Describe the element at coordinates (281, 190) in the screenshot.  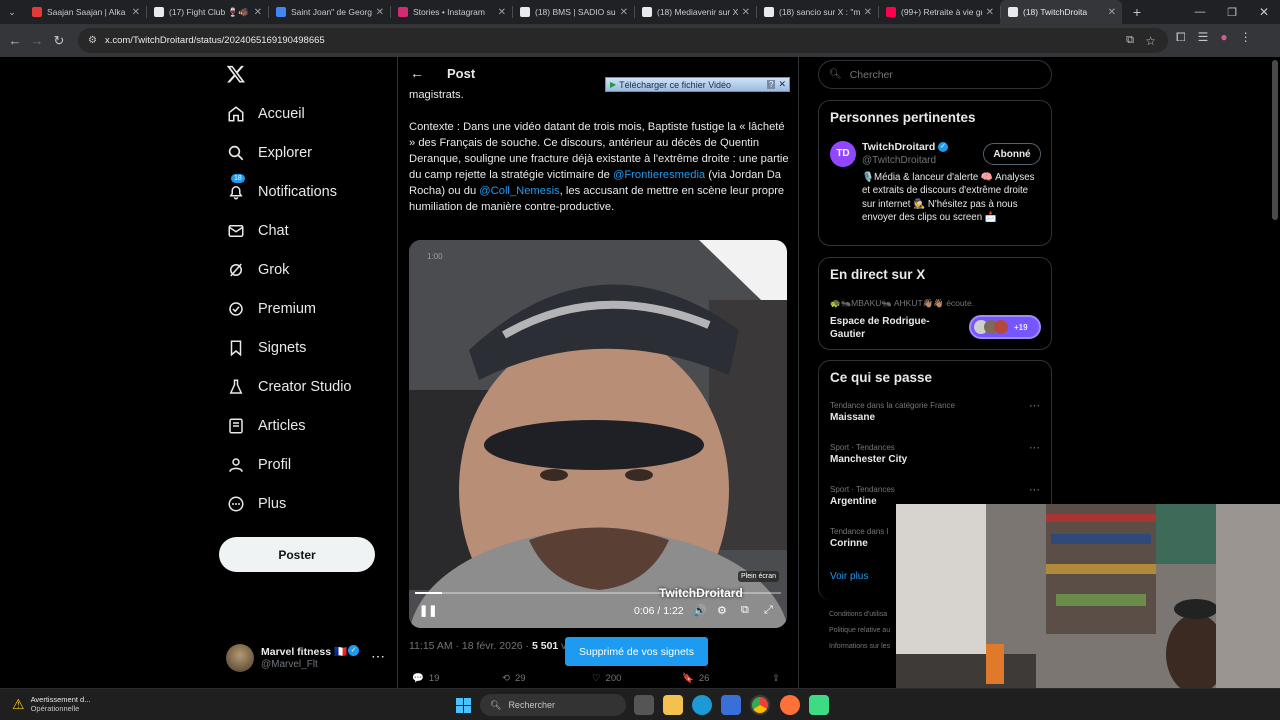
I see `nav-item-notifications: 18 Notifications` at that location.